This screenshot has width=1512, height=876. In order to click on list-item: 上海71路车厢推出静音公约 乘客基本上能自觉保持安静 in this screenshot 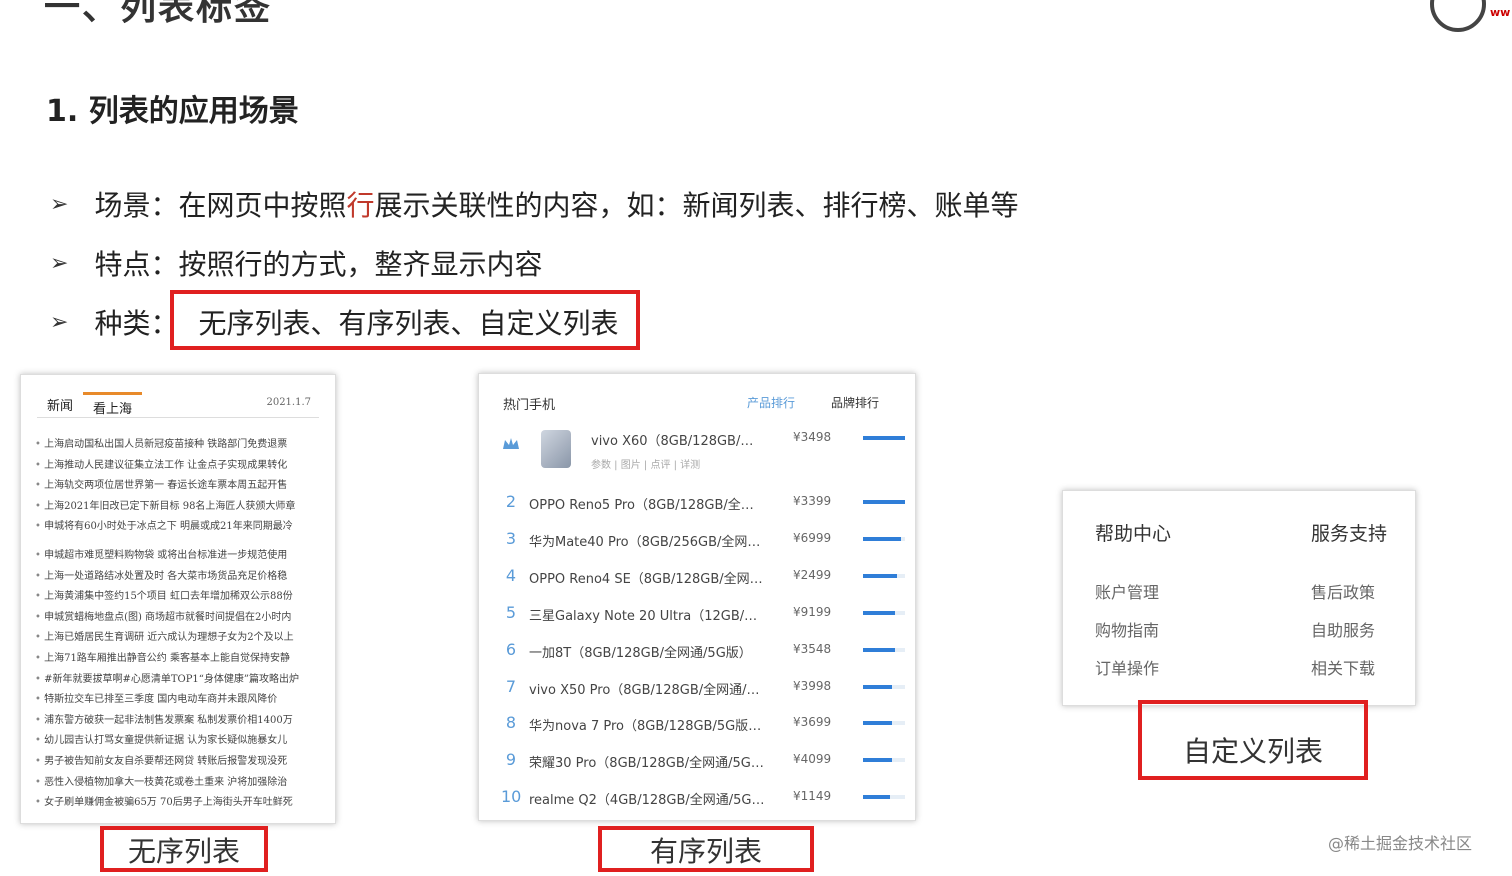, I will do `click(180, 659)`.